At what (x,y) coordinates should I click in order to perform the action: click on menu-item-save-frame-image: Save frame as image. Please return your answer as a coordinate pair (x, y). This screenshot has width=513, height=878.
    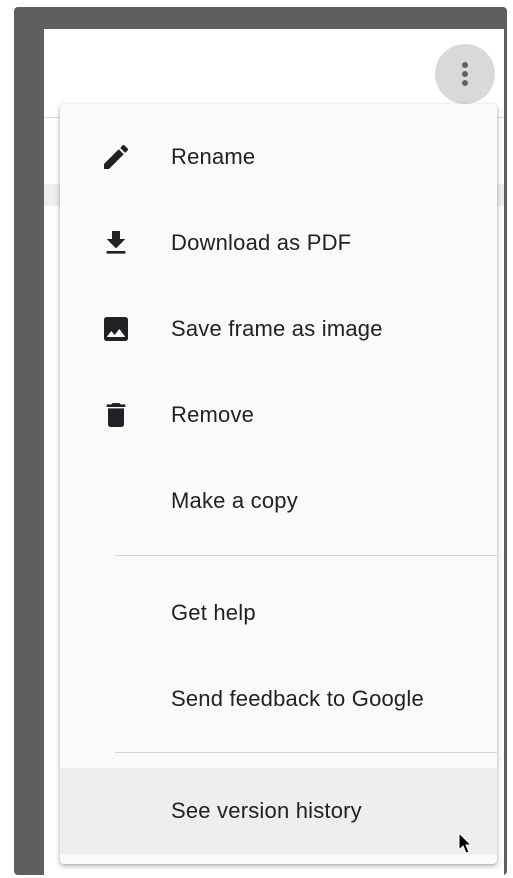
    Looking at the image, I should click on (278, 329).